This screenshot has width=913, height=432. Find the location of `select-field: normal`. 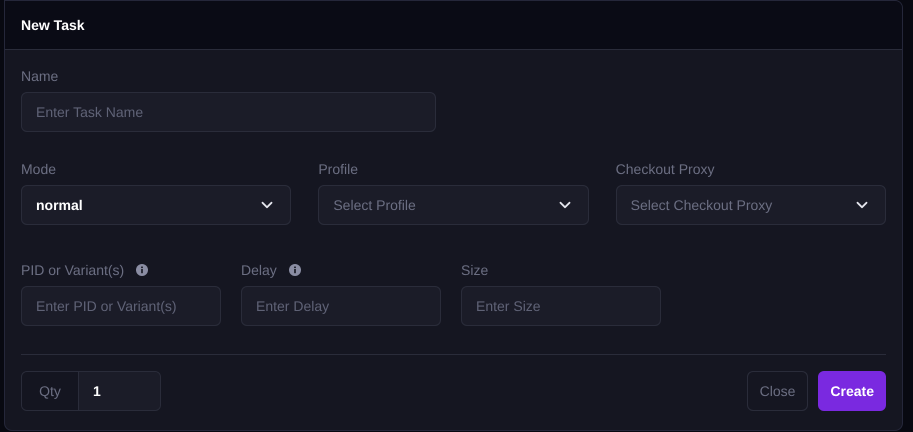

select-field: normal is located at coordinates (156, 205).